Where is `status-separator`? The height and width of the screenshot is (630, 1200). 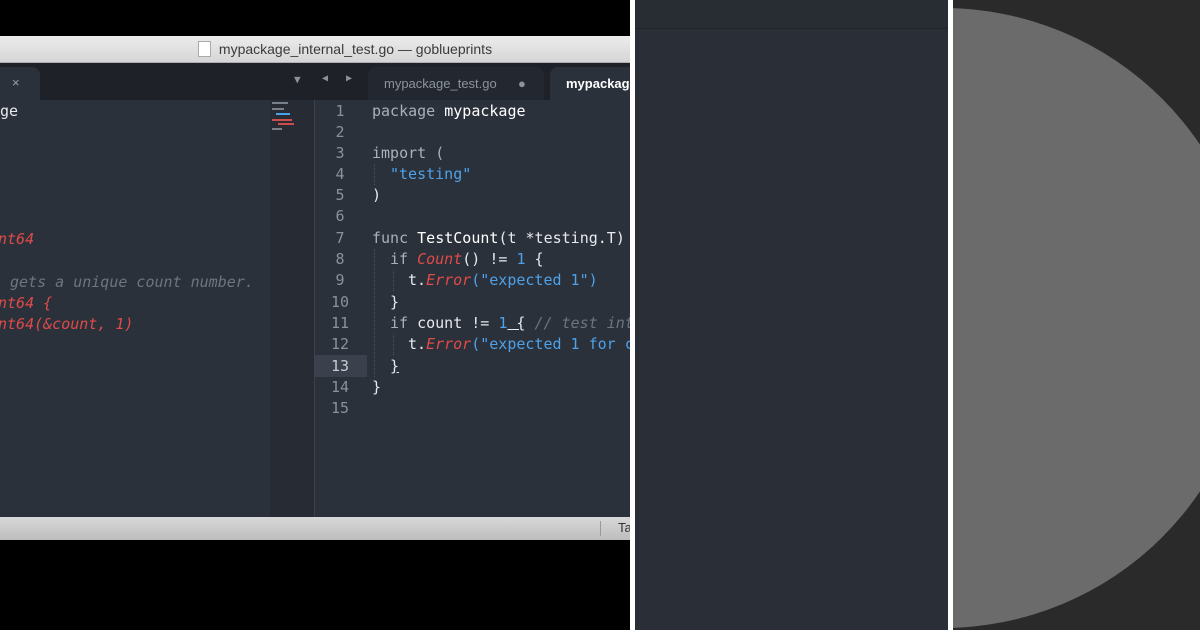
status-separator is located at coordinates (600, 528).